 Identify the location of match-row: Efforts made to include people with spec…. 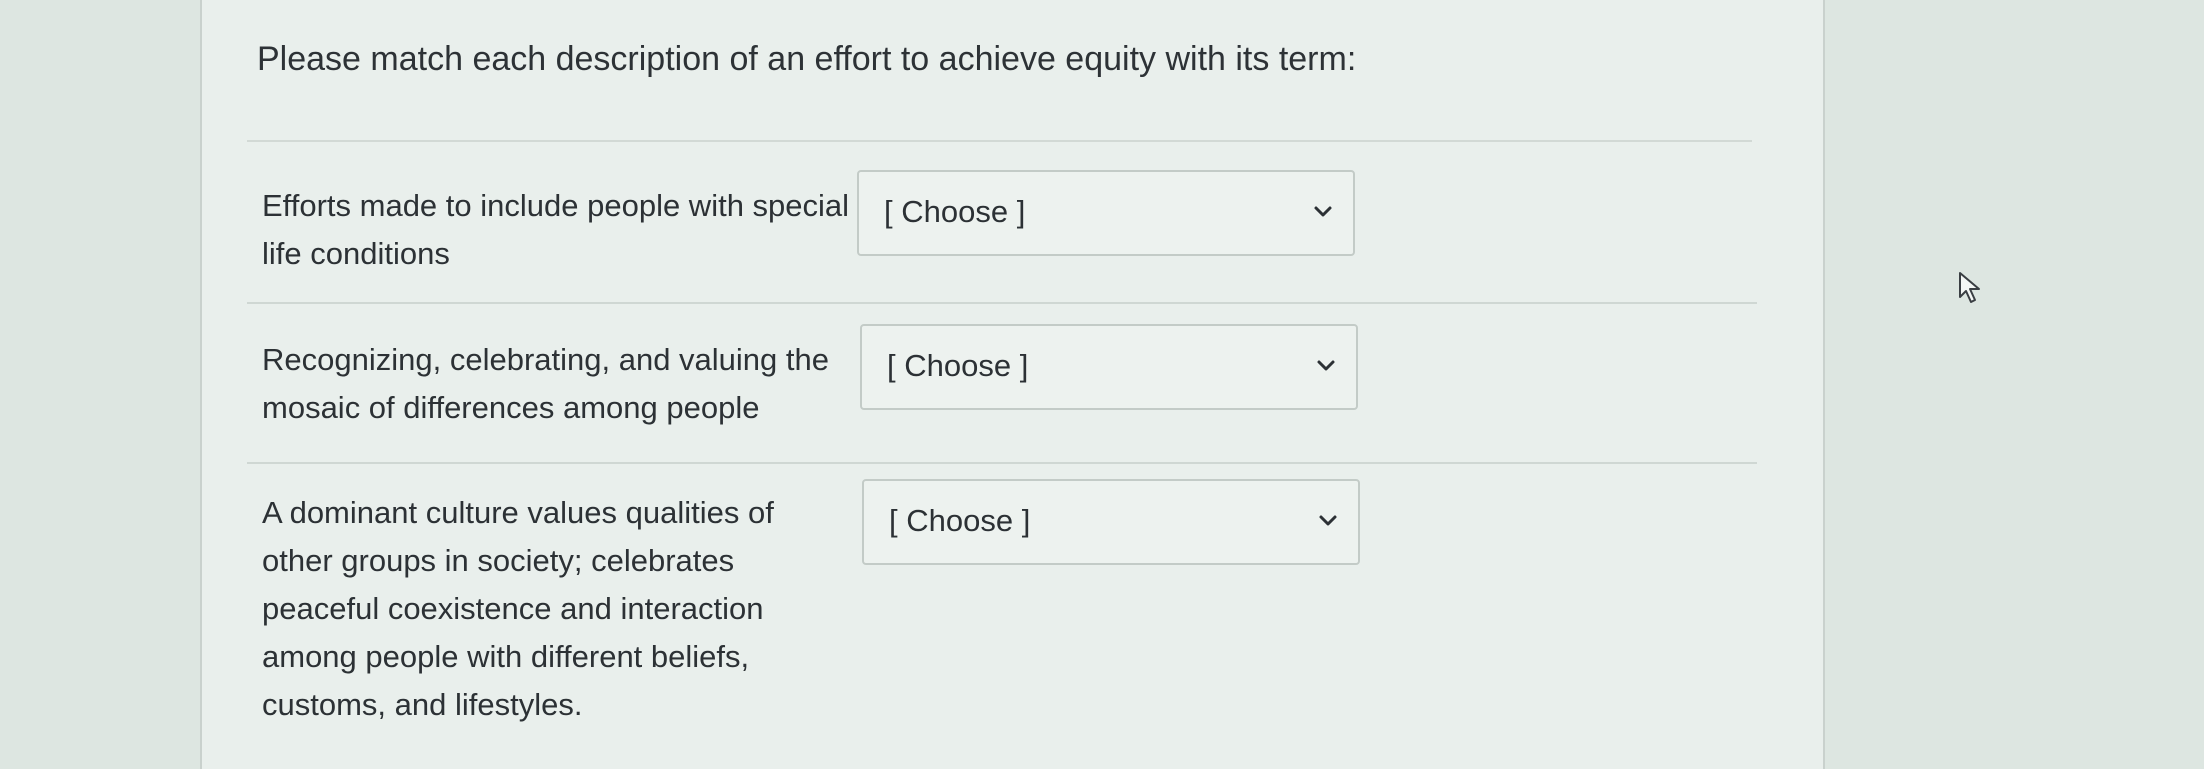
(1002, 236).